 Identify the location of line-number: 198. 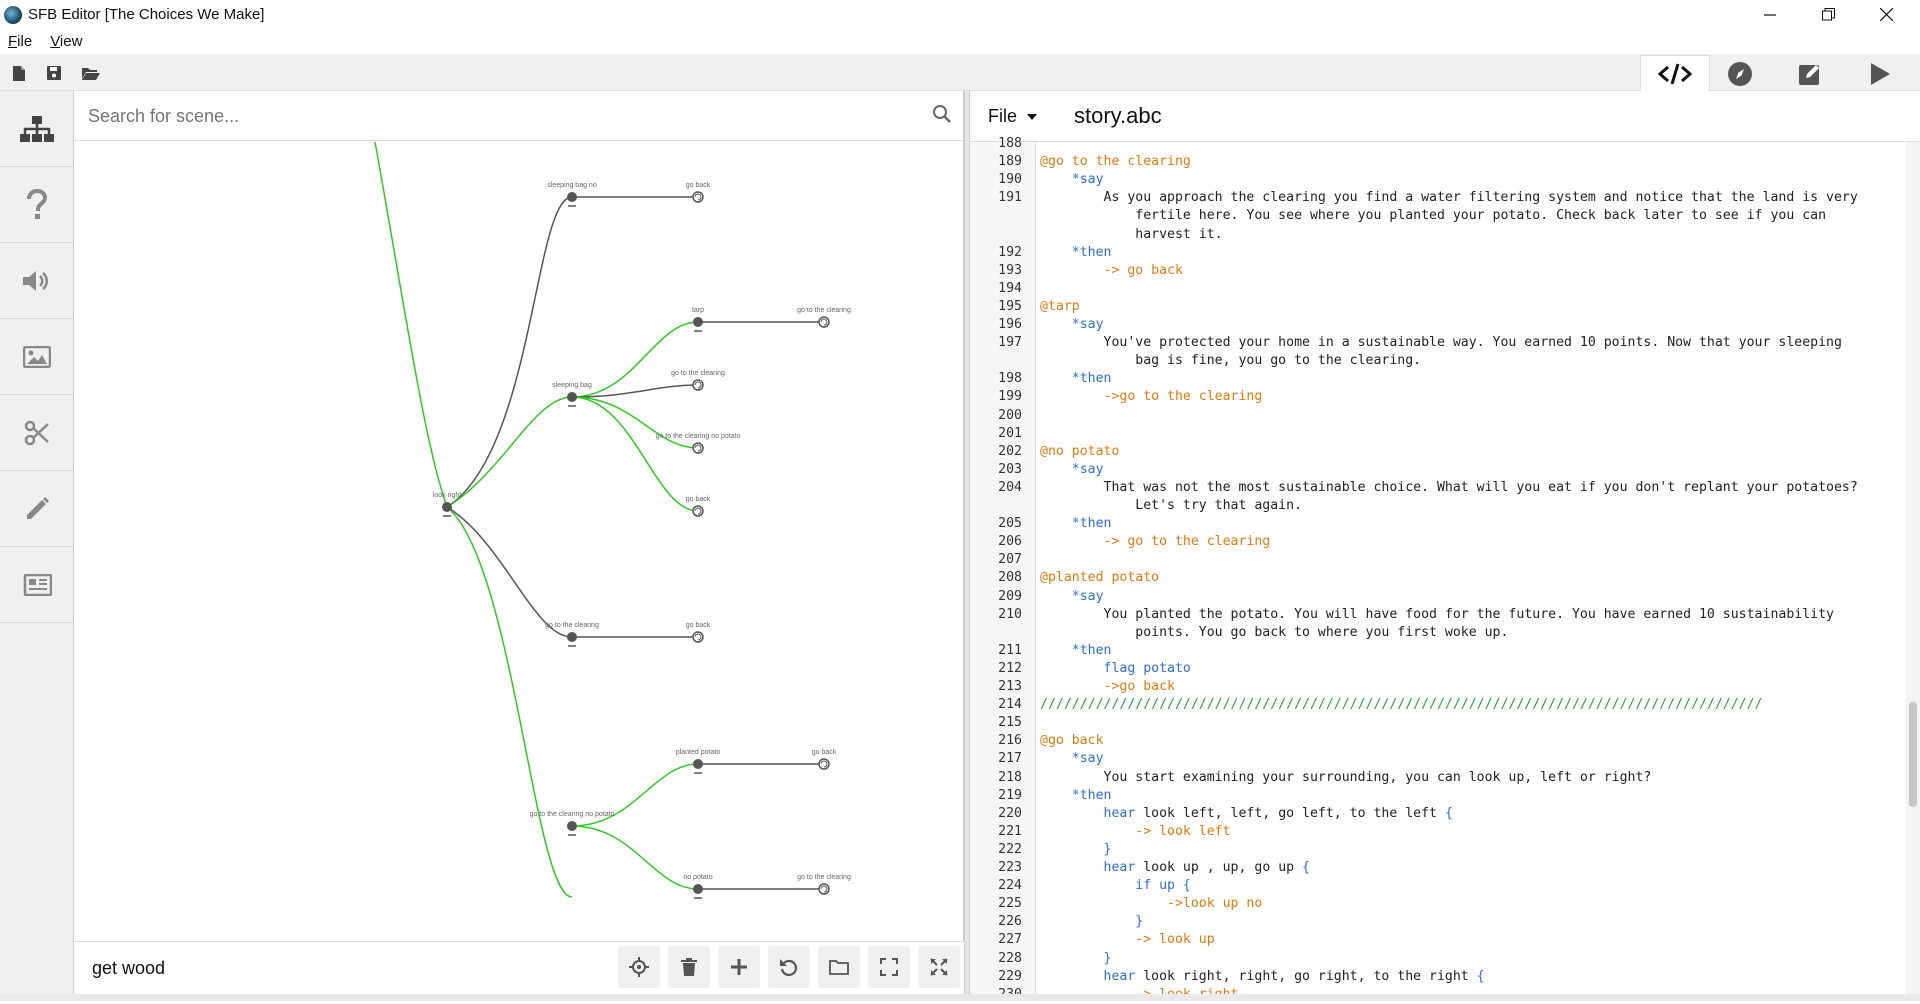
(1010, 379).